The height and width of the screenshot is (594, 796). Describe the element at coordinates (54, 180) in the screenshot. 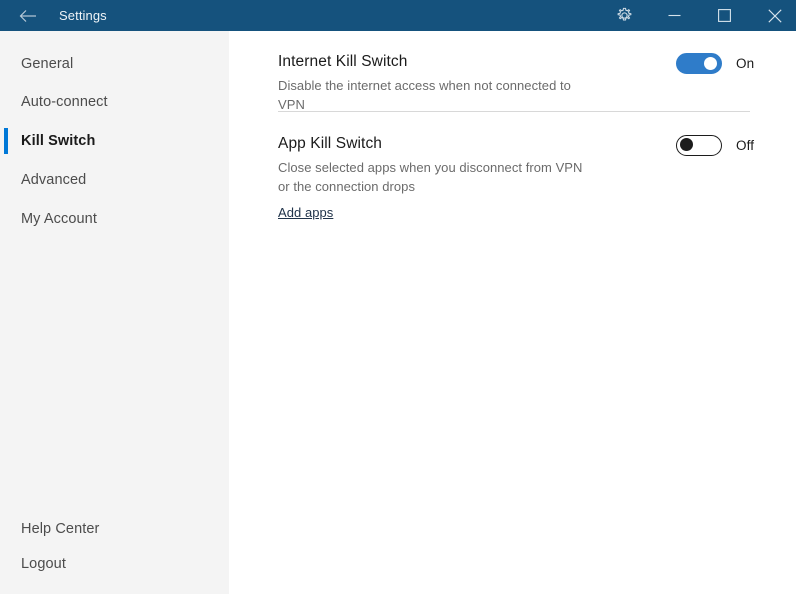

I see `sidebar-item-label: Advanced` at that location.